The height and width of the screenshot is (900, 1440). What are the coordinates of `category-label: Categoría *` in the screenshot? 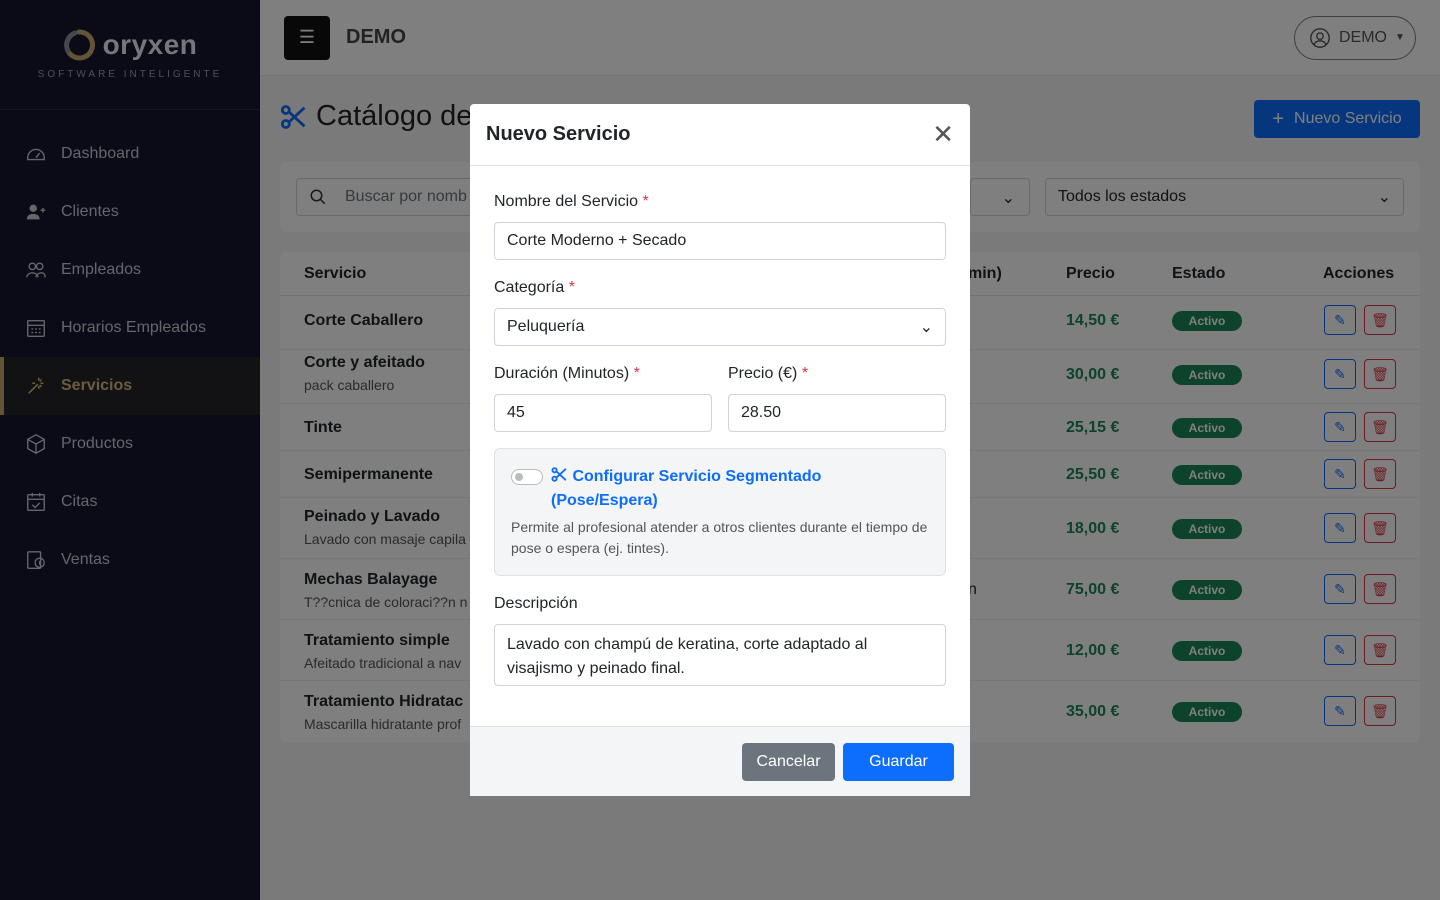 It's located at (534, 288).